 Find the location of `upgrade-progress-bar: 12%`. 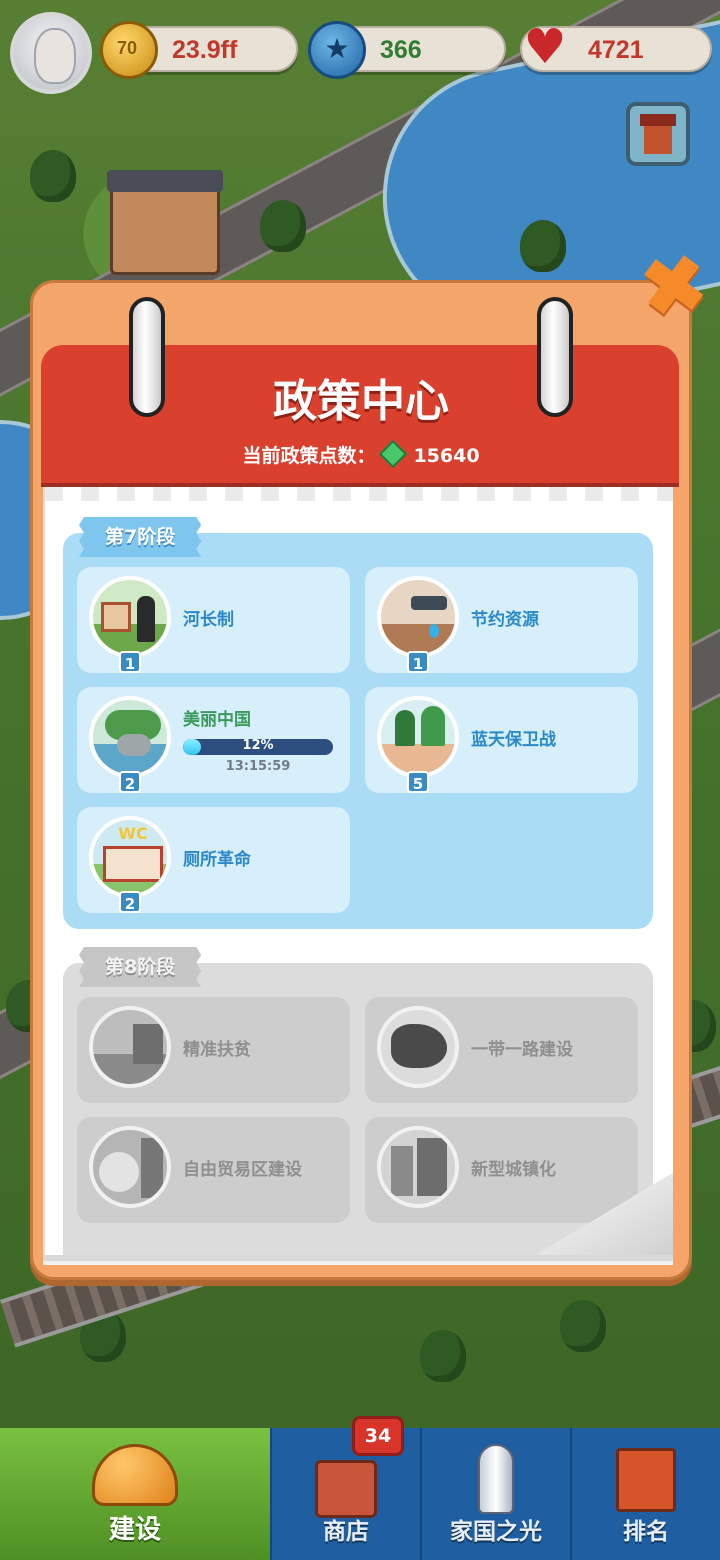

upgrade-progress-bar: 12% is located at coordinates (258, 747).